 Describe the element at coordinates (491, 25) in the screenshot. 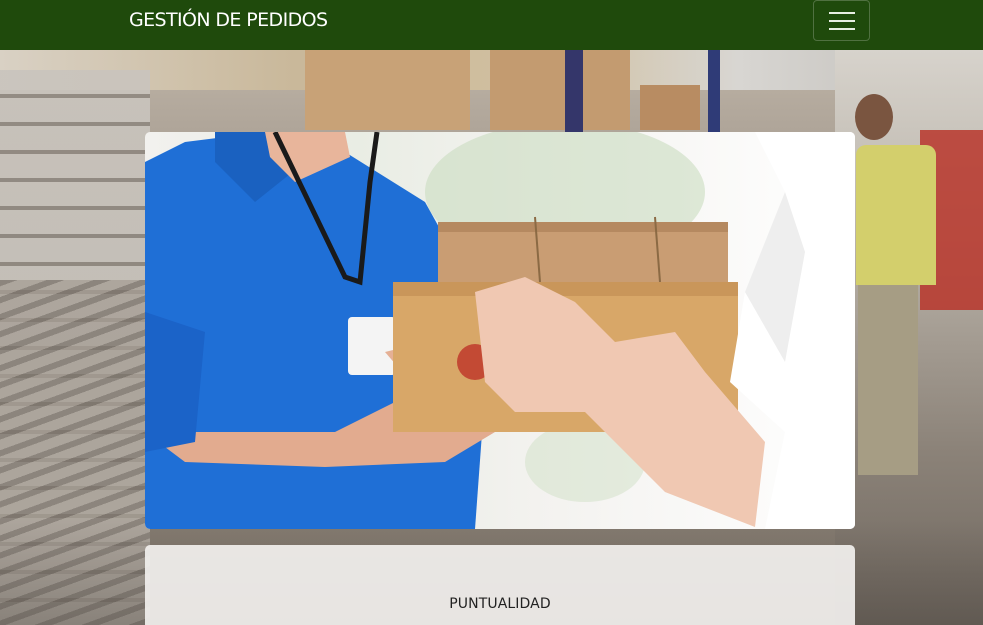

I see `top-navbar: GESTIÓN DE PEDIDOS` at that location.